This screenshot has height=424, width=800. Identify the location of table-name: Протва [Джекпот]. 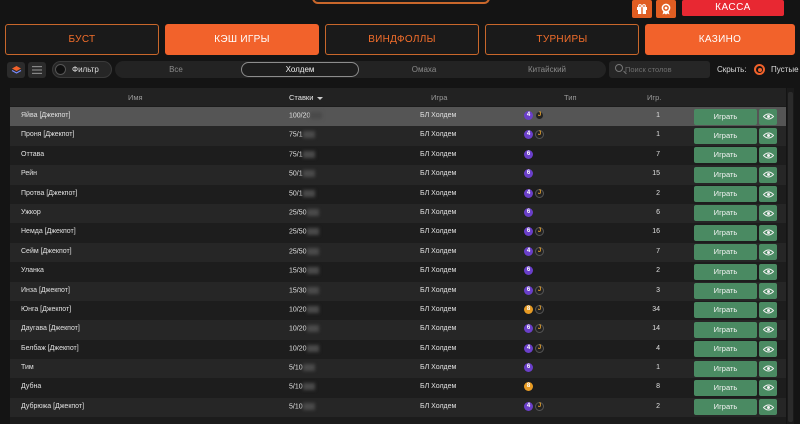
(49, 193).